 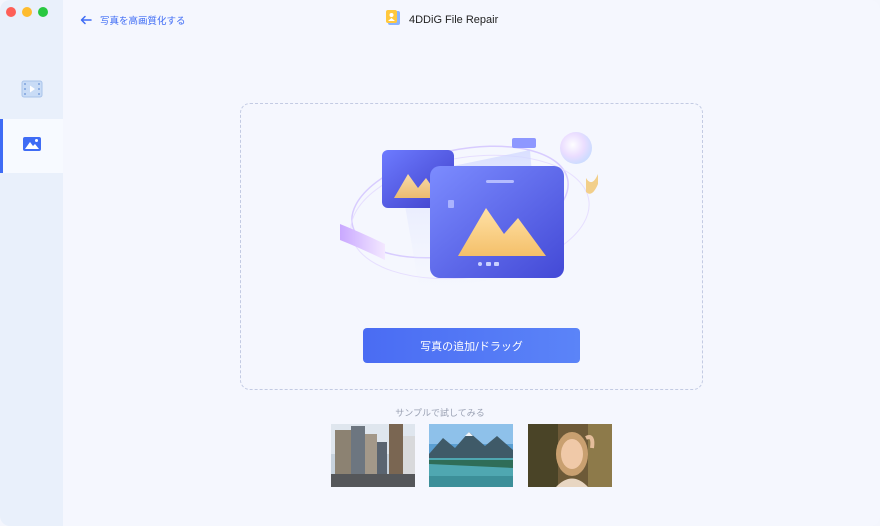 What do you see at coordinates (11, 12) in the screenshot?
I see `close-window-button` at bounding box center [11, 12].